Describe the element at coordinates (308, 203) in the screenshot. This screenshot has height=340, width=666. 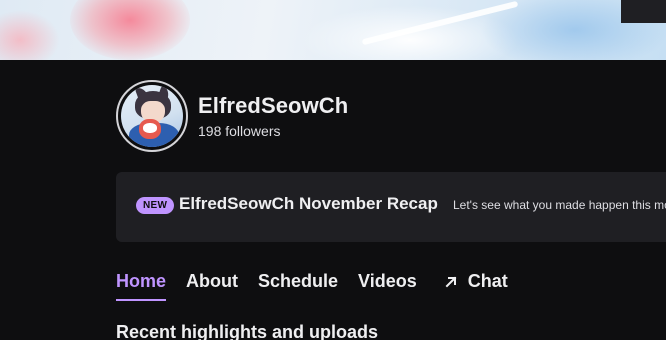
I see `recap-title: ElfredSeowCh November Recap` at that location.